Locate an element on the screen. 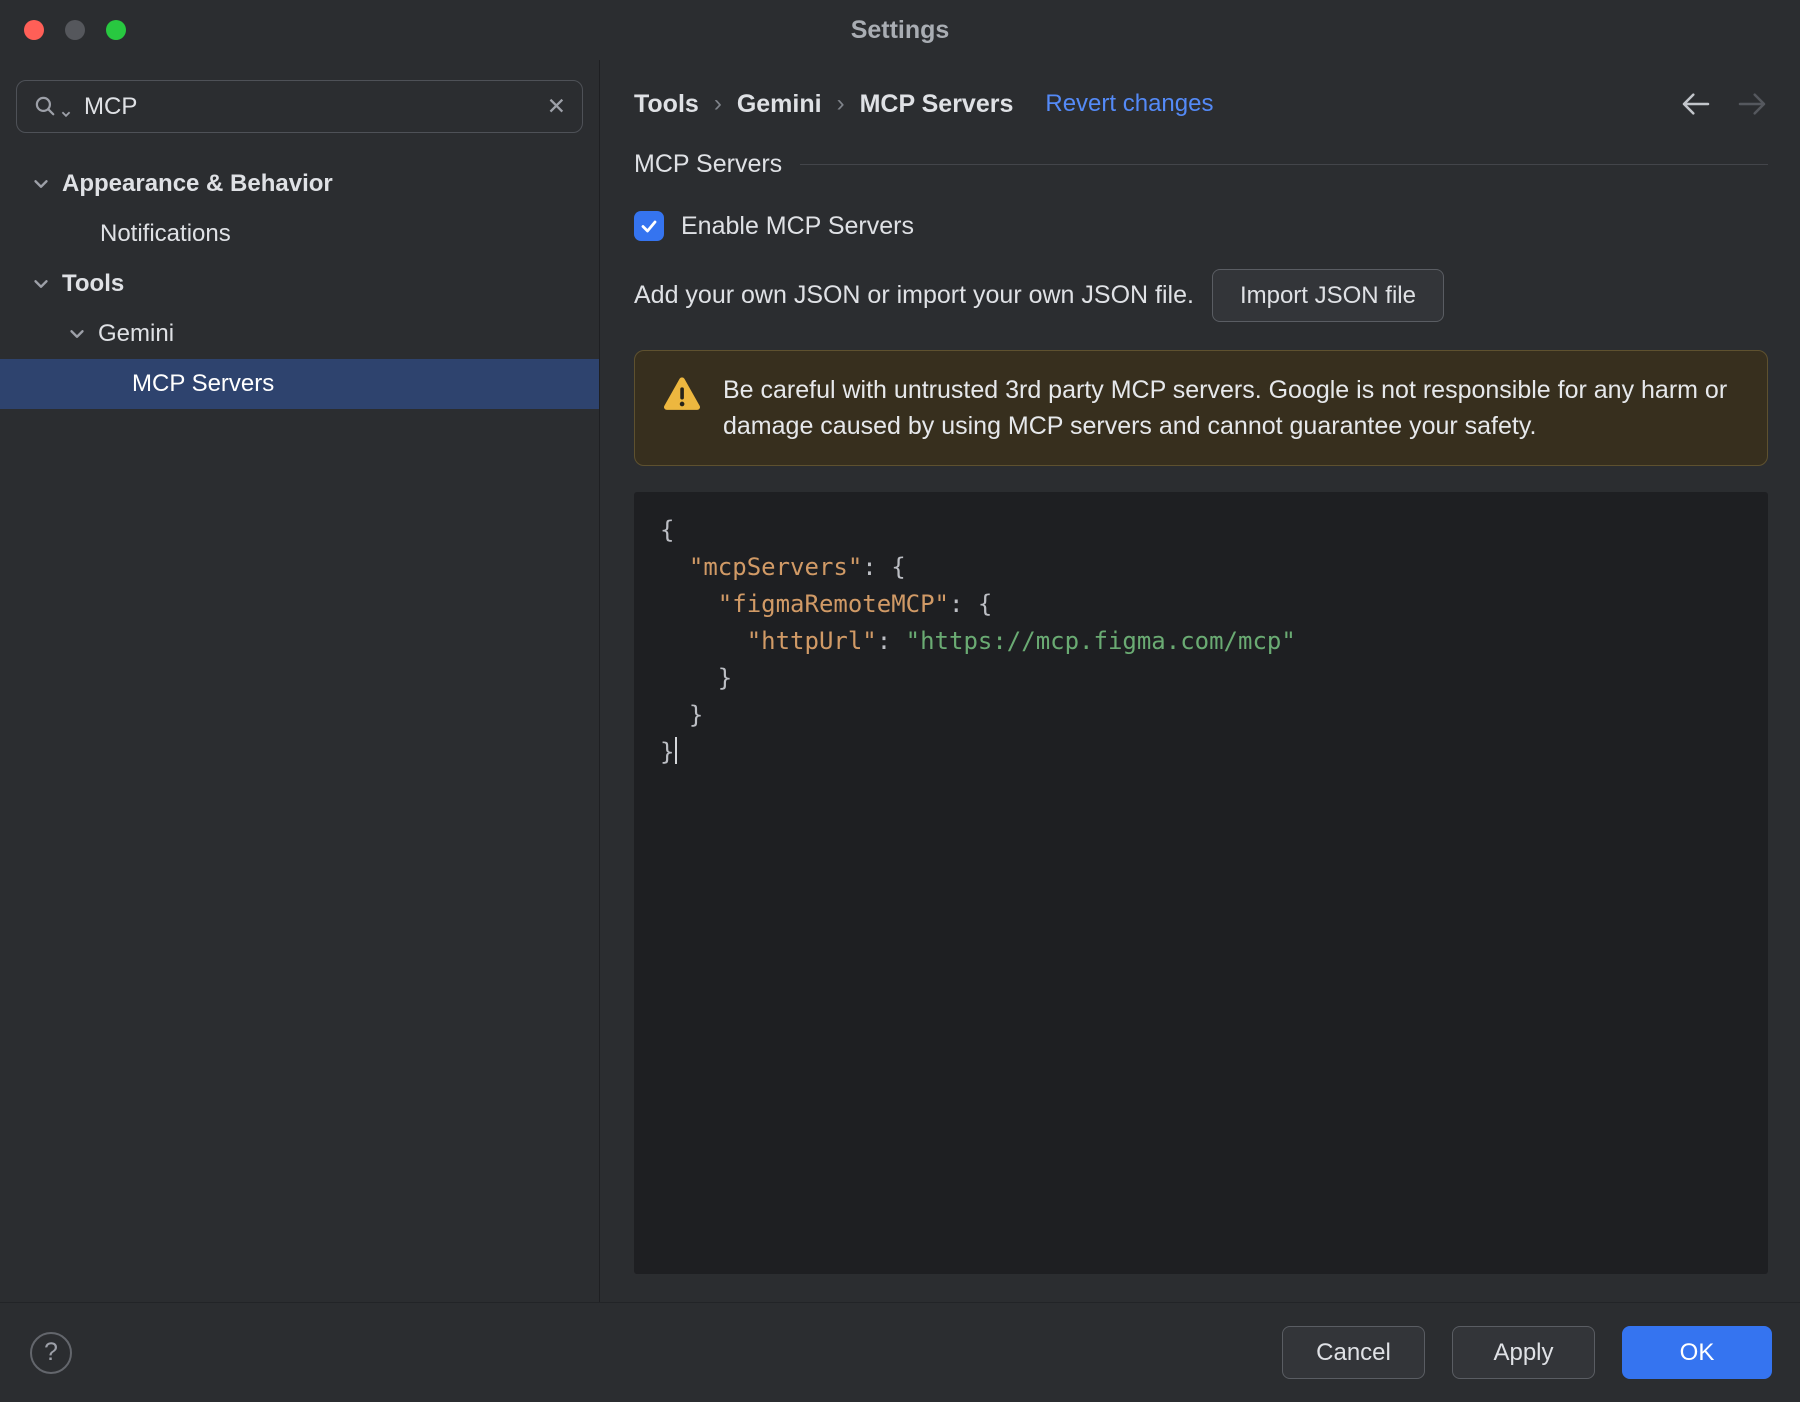 This screenshot has width=1800, height=1402. import-json-button: Import JSON file is located at coordinates (1327, 295).